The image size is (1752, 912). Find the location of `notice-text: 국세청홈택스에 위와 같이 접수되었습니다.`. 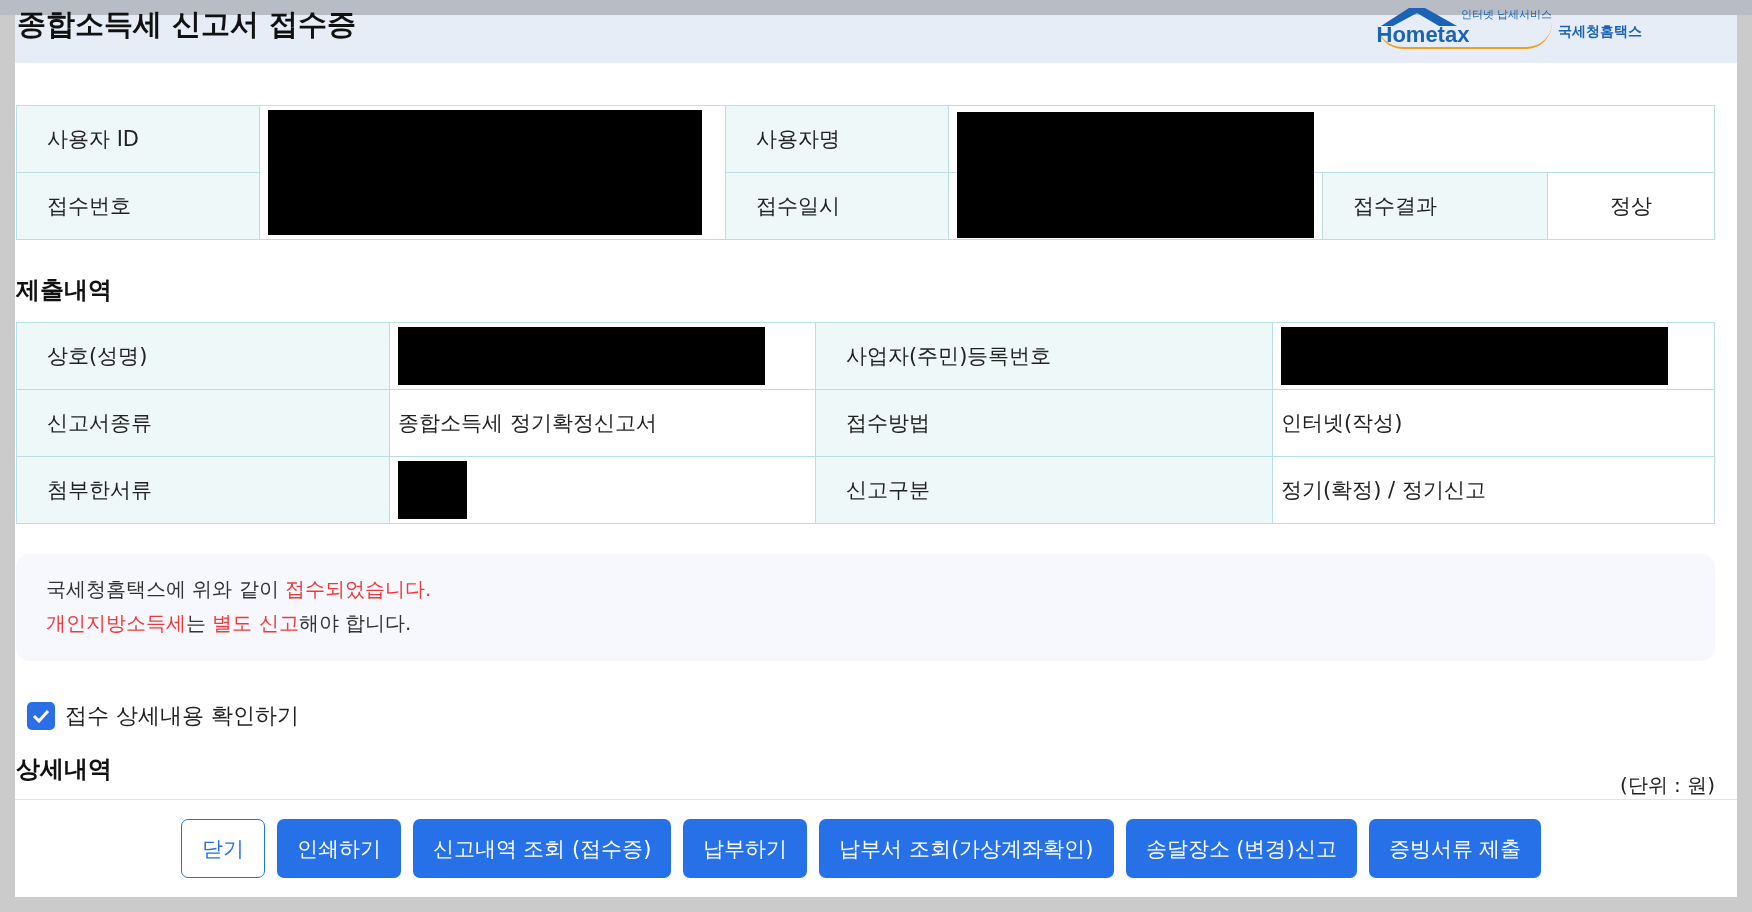

notice-text: 국세청홈택스에 위와 같이 접수되었습니다. is located at coordinates (239, 589).